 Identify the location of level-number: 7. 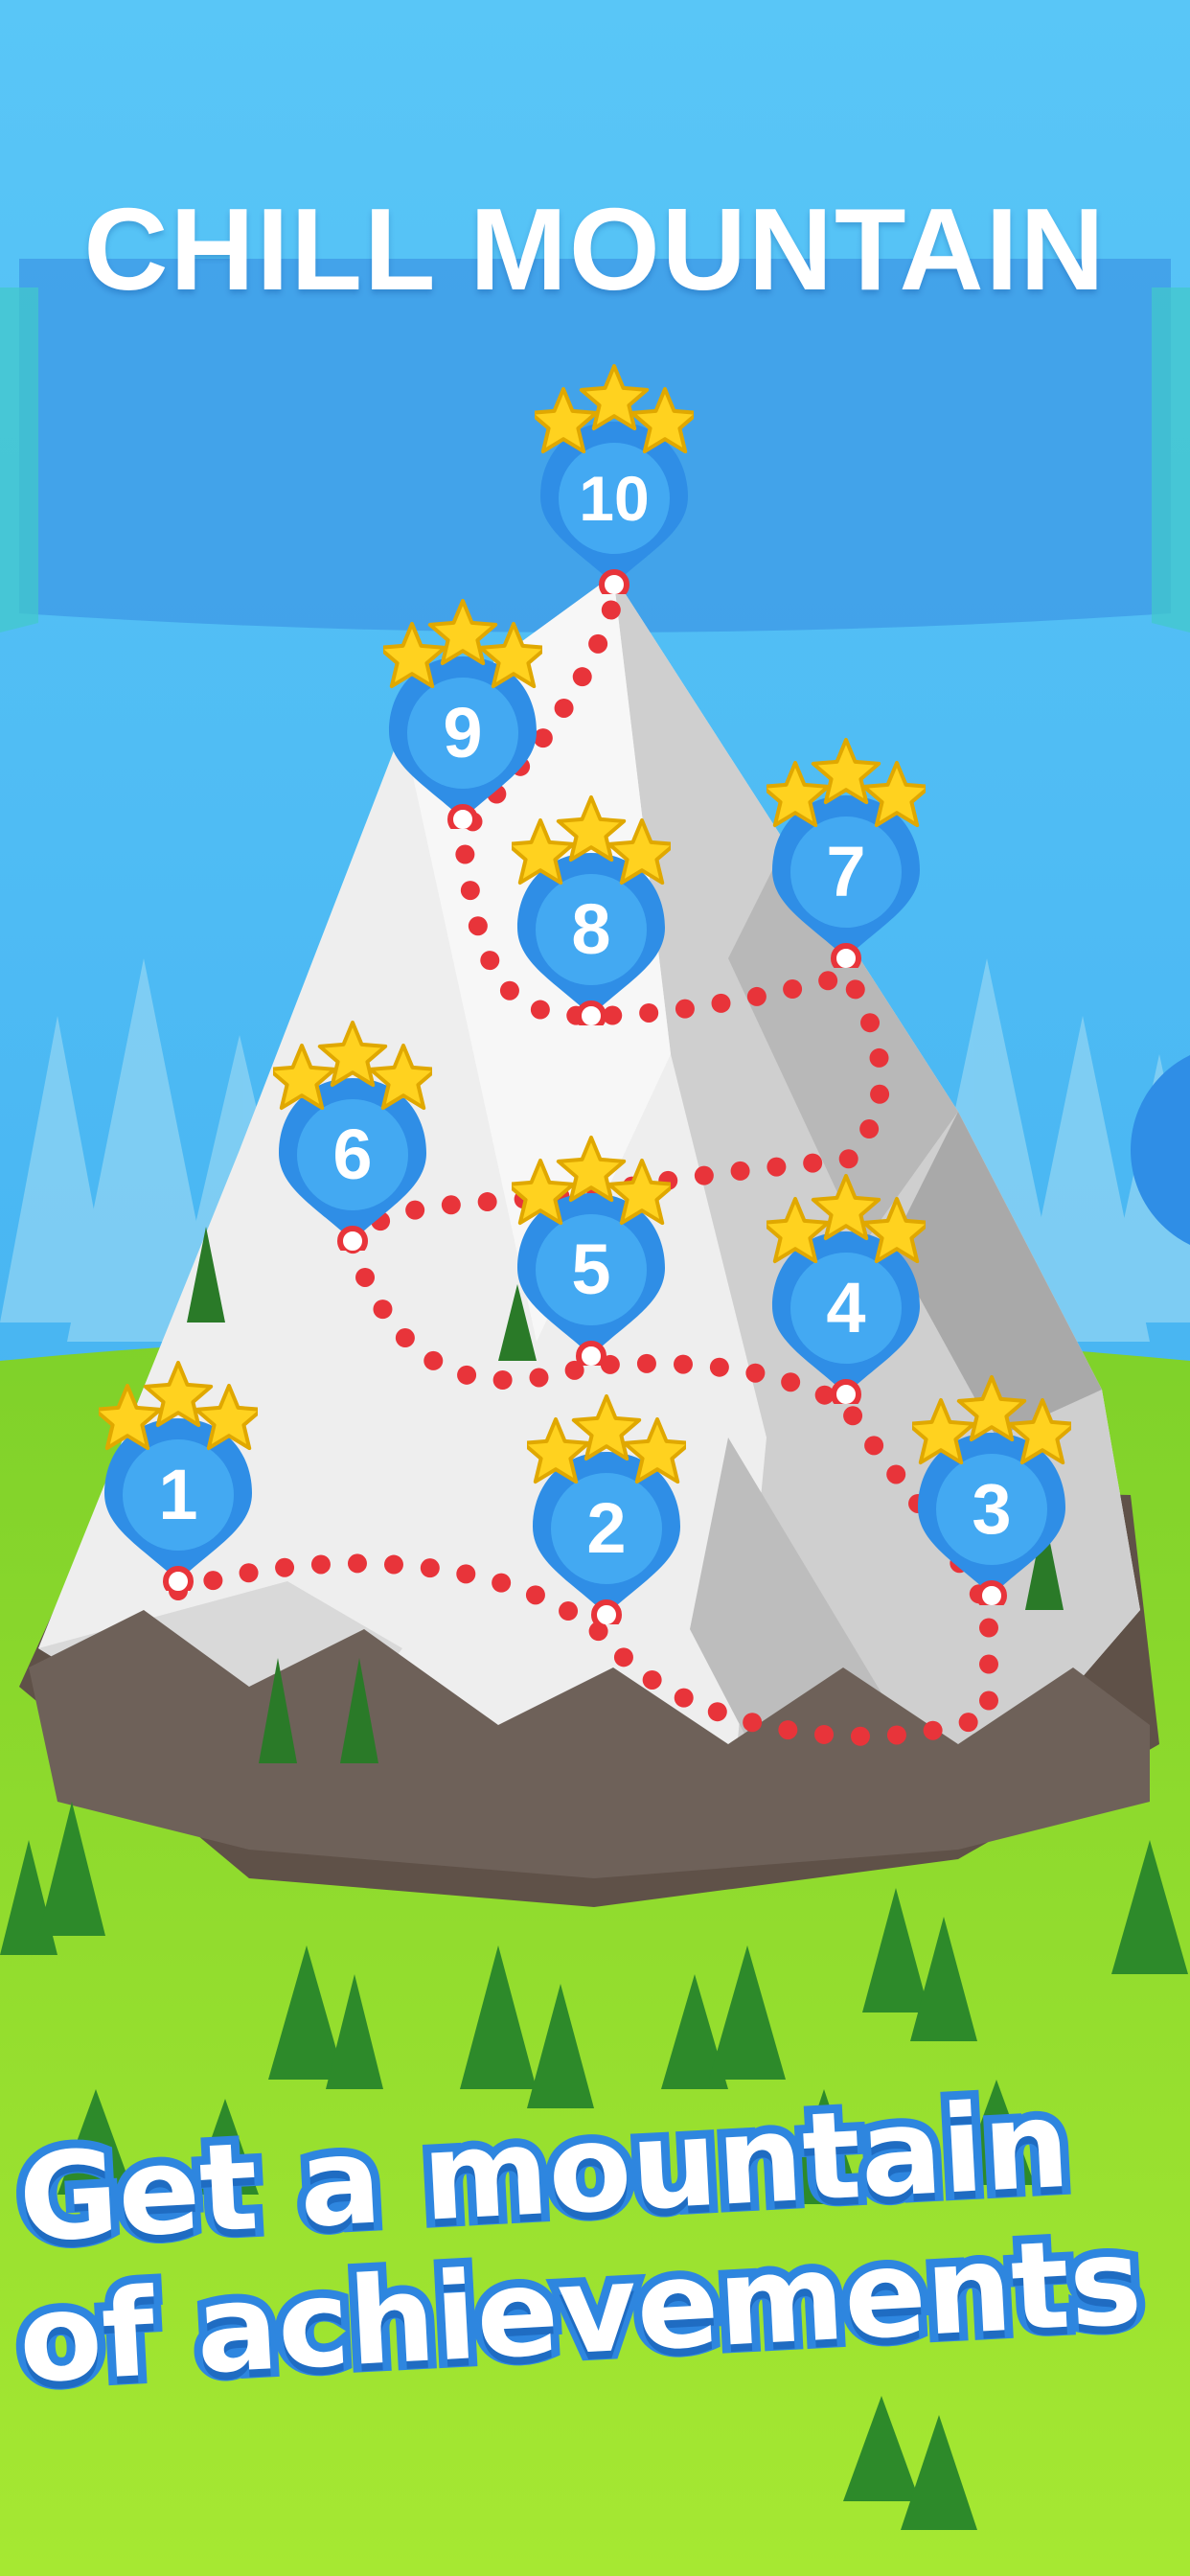
(846, 871).